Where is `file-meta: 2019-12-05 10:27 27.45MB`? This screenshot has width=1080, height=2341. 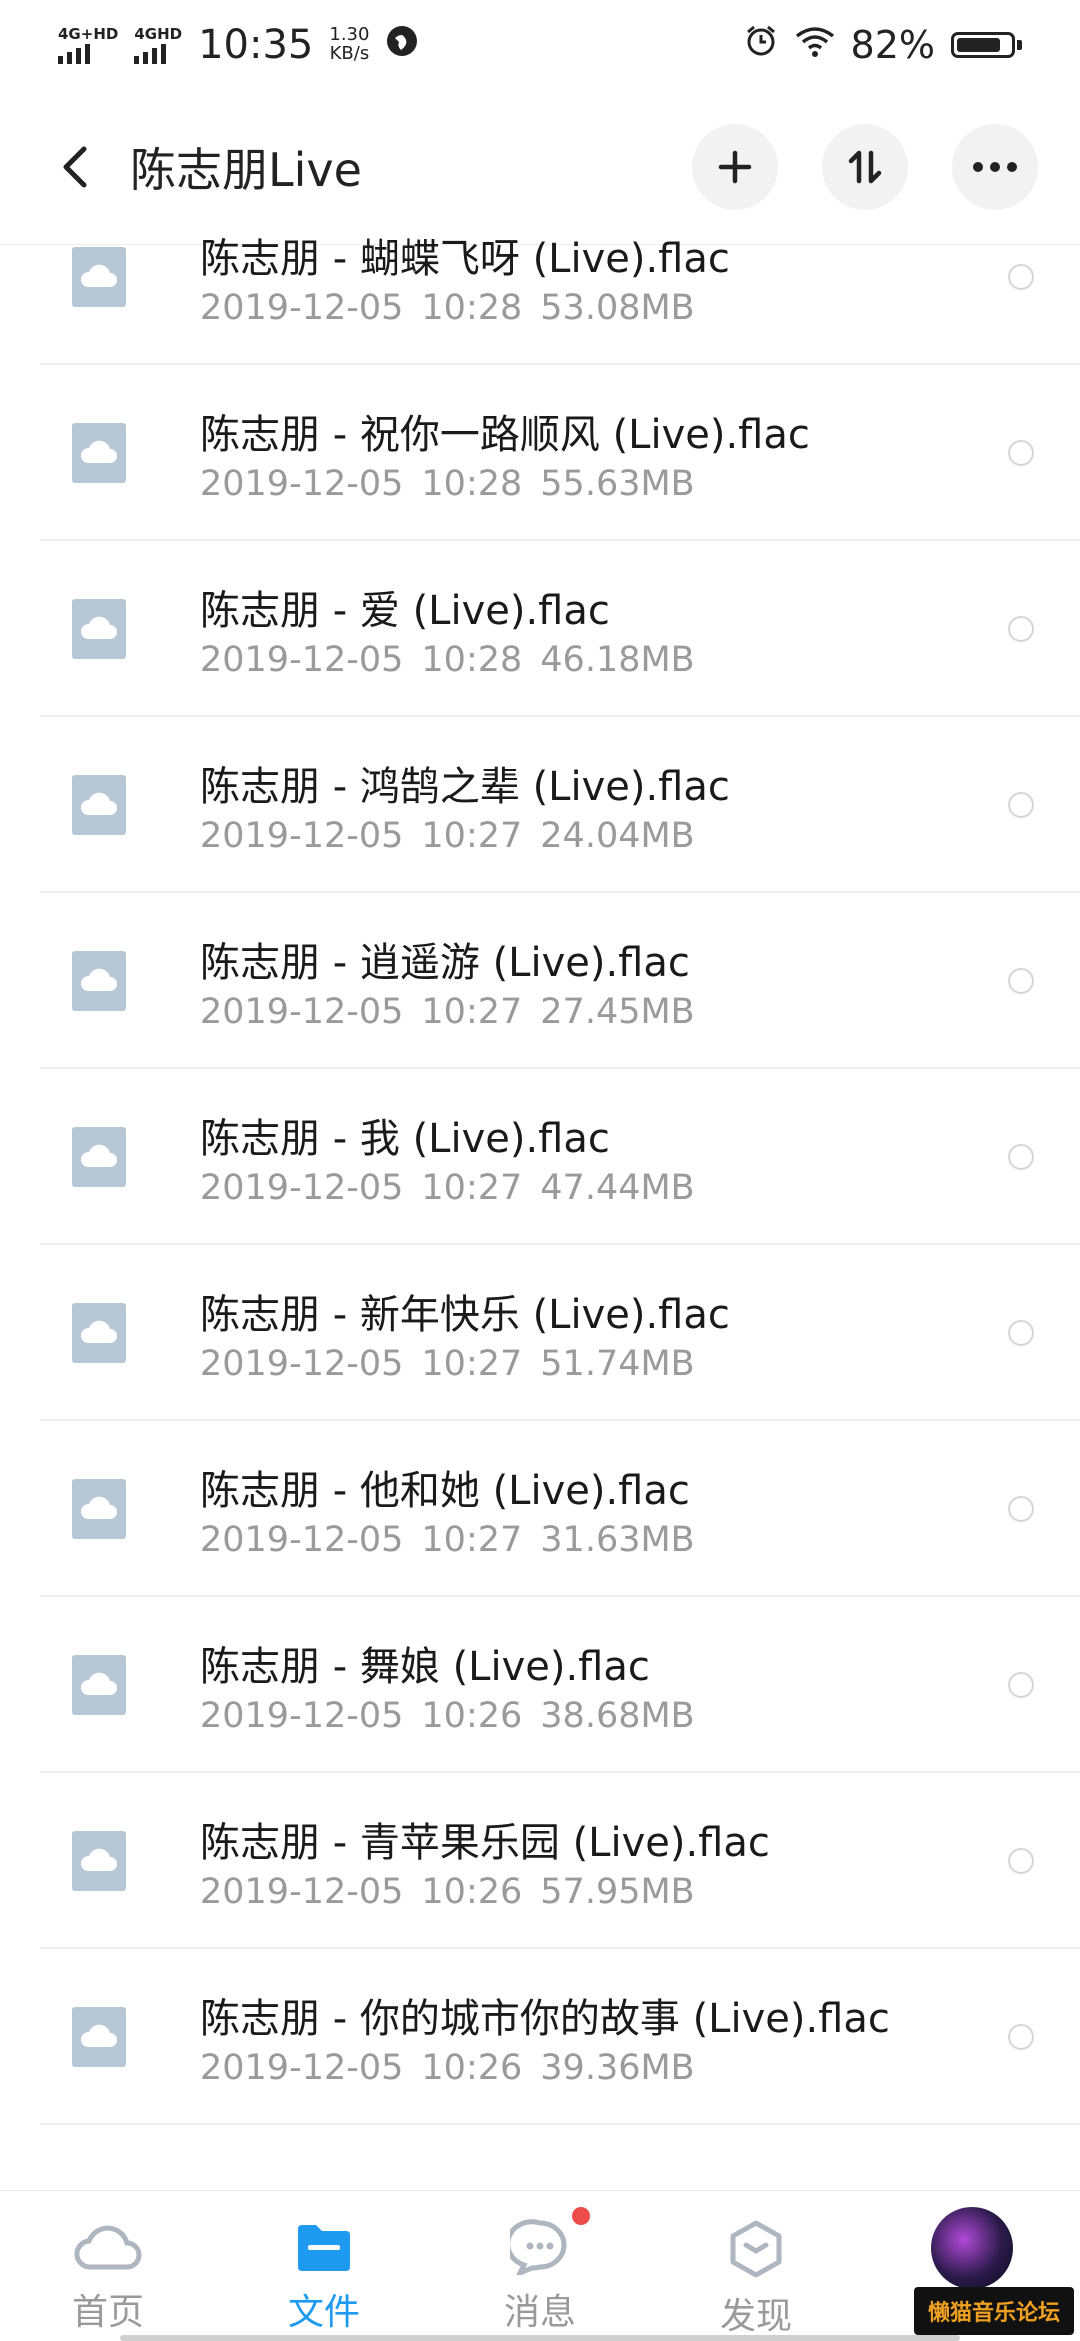
file-meta: 2019-12-05 10:27 27.45MB is located at coordinates (447, 1012).